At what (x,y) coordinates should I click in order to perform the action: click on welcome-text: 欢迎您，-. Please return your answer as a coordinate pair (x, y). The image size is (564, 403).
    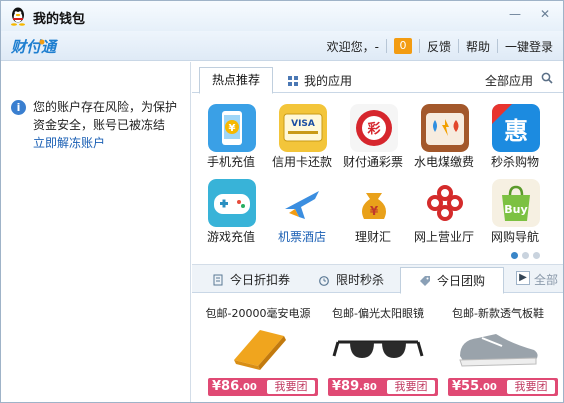
    Looking at the image, I should click on (352, 46).